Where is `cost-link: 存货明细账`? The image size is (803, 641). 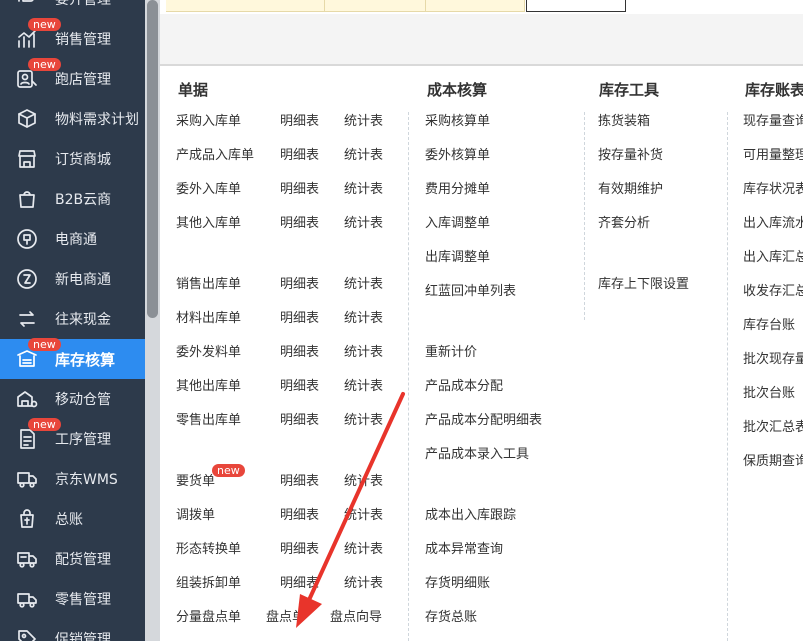
cost-link: 存货明细账 is located at coordinates (457, 584).